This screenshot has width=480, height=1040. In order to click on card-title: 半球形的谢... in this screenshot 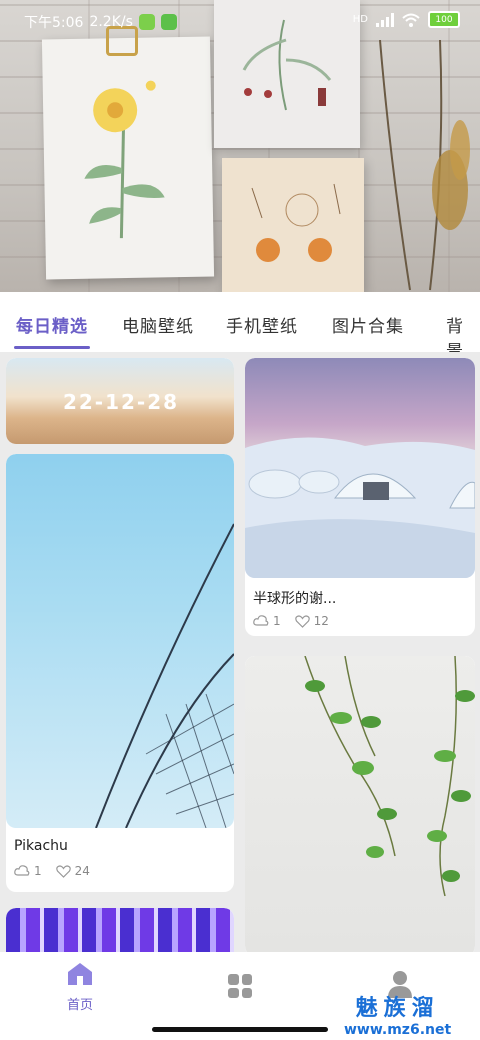, I will do `click(295, 599)`.